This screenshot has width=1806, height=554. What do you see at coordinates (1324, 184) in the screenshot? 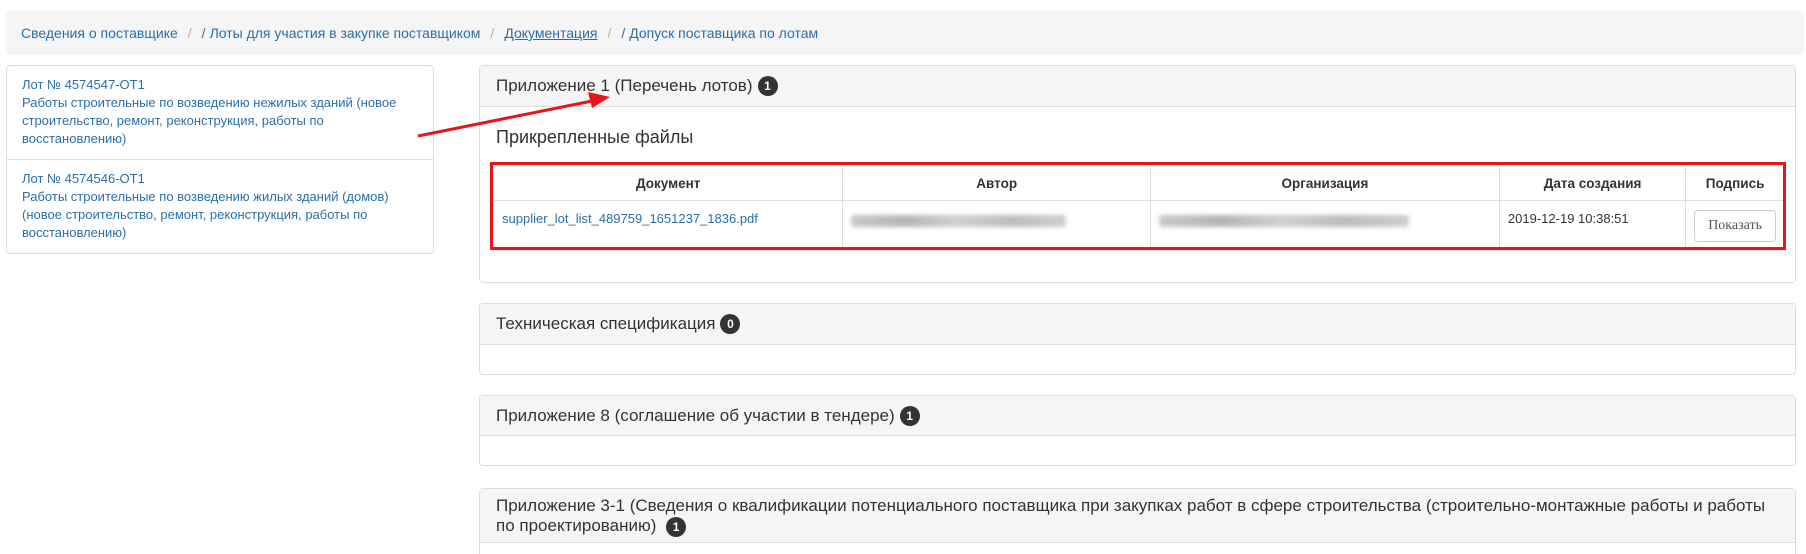
I see `column-header-organization: Организация` at bounding box center [1324, 184].